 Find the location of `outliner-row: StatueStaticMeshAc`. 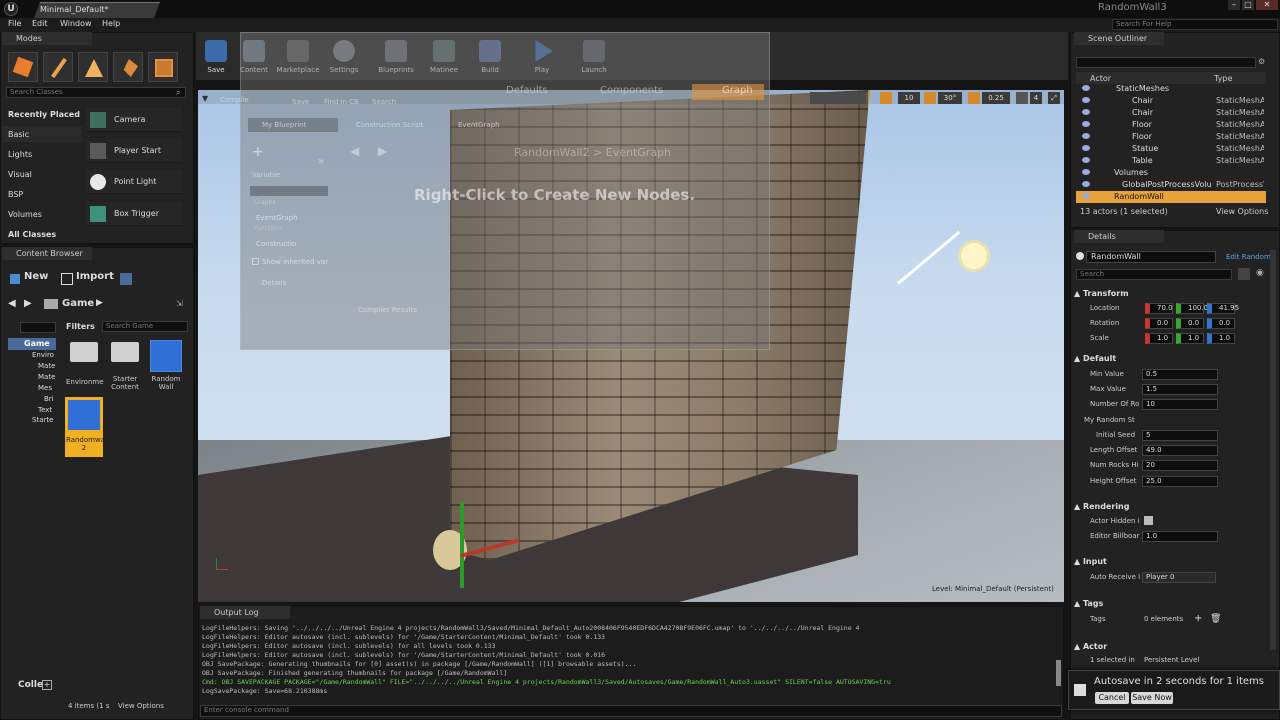

outliner-row: StatueStaticMeshAc is located at coordinates (1171, 149).